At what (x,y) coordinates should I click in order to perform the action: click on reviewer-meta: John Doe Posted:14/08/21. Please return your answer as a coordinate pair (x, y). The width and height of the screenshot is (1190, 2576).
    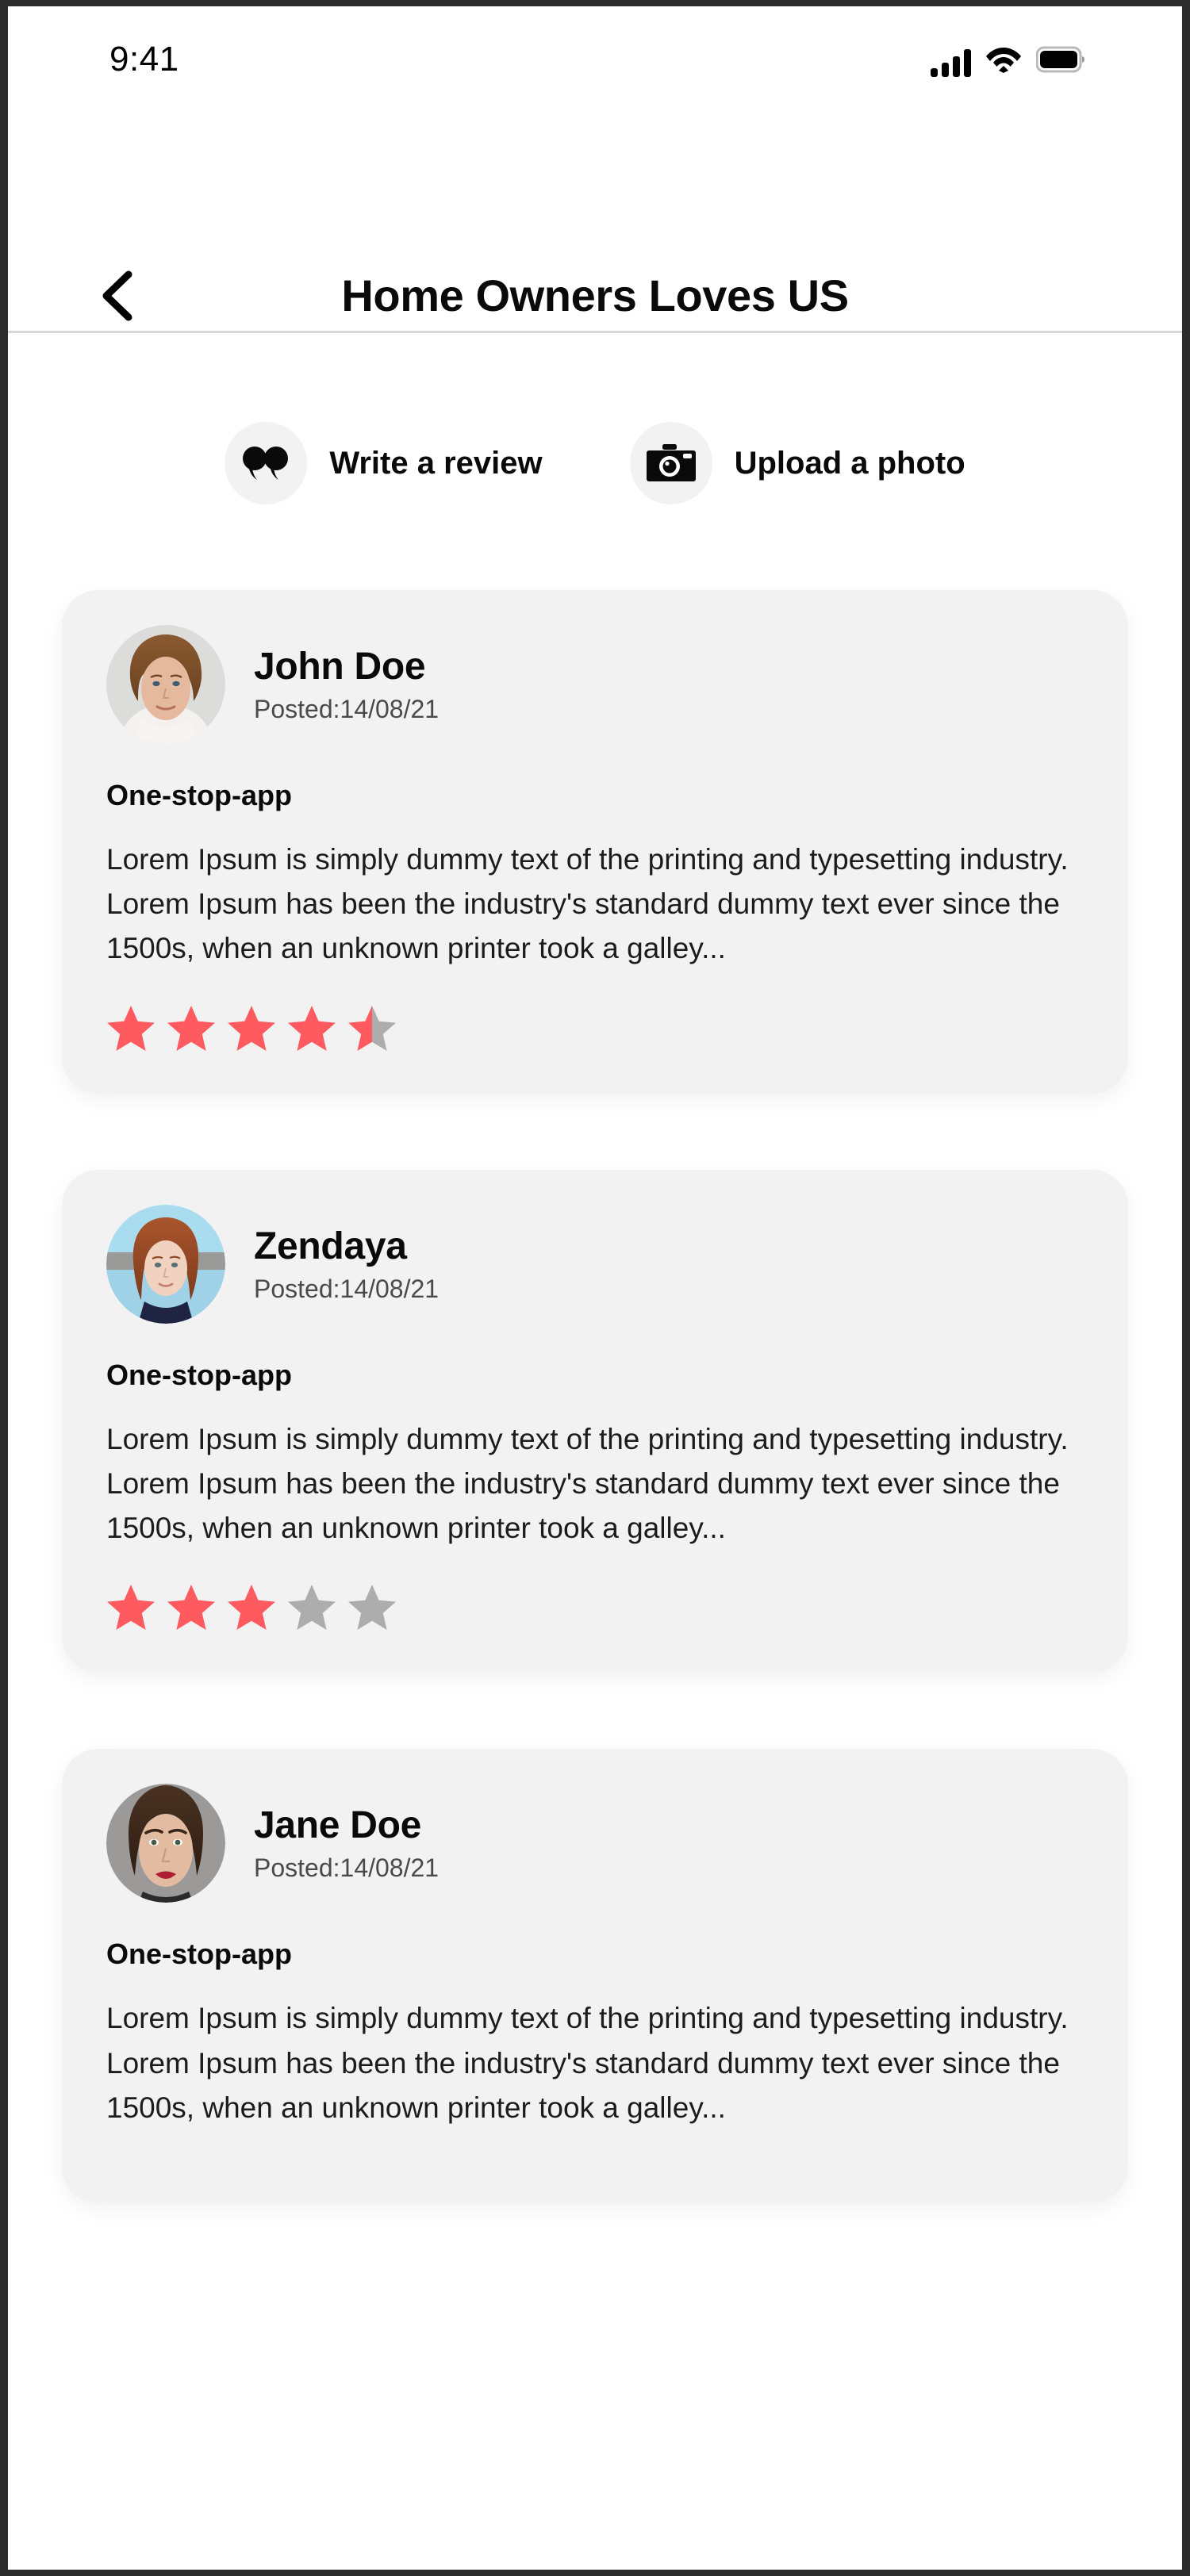
    Looking at the image, I should click on (346, 684).